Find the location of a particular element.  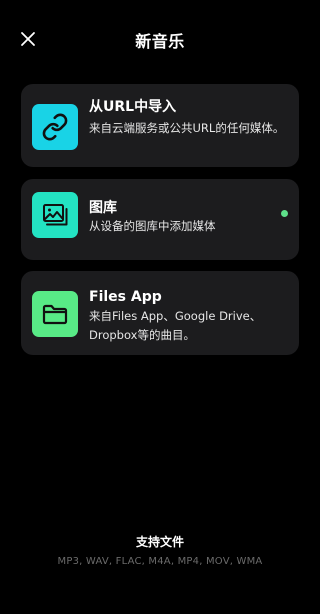

option-title: Files App is located at coordinates (125, 297).